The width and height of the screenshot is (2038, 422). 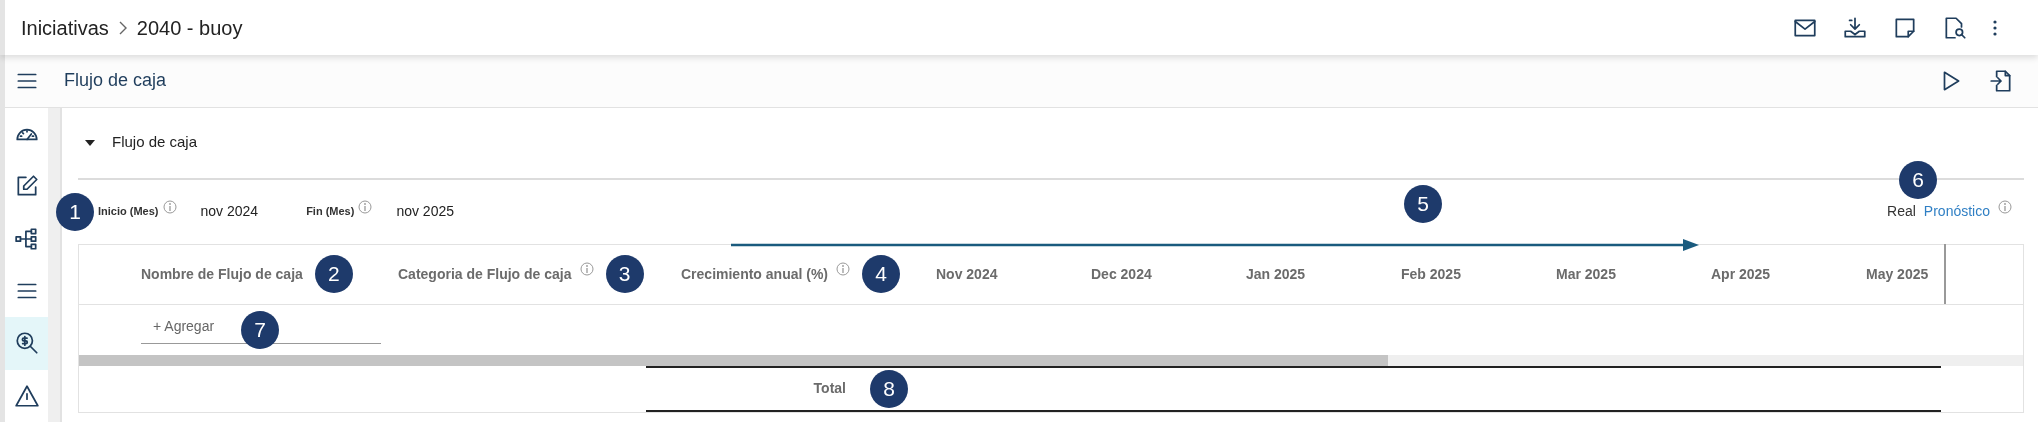 I want to click on column-header: Jan 2025, so click(x=1276, y=274).